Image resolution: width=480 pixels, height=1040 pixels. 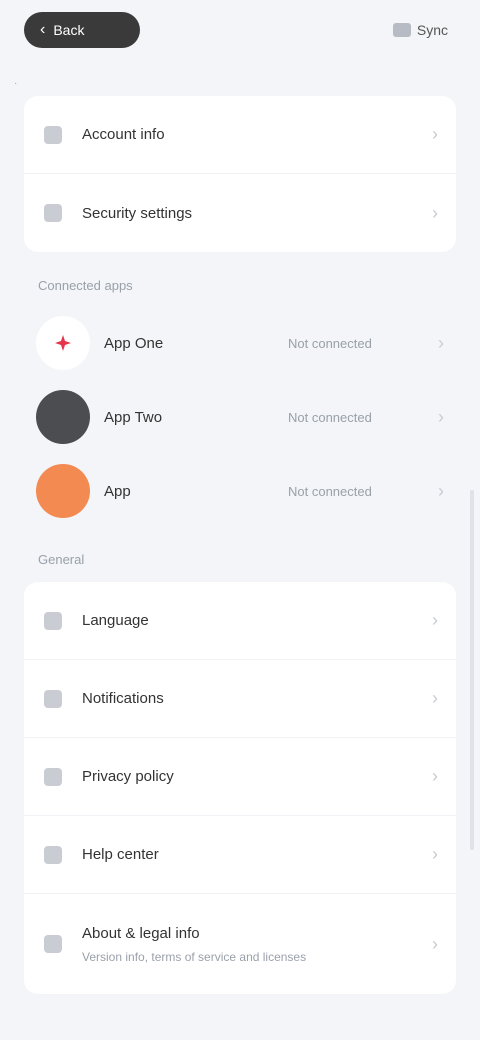 I want to click on app-one-logo, so click(x=63, y=343).